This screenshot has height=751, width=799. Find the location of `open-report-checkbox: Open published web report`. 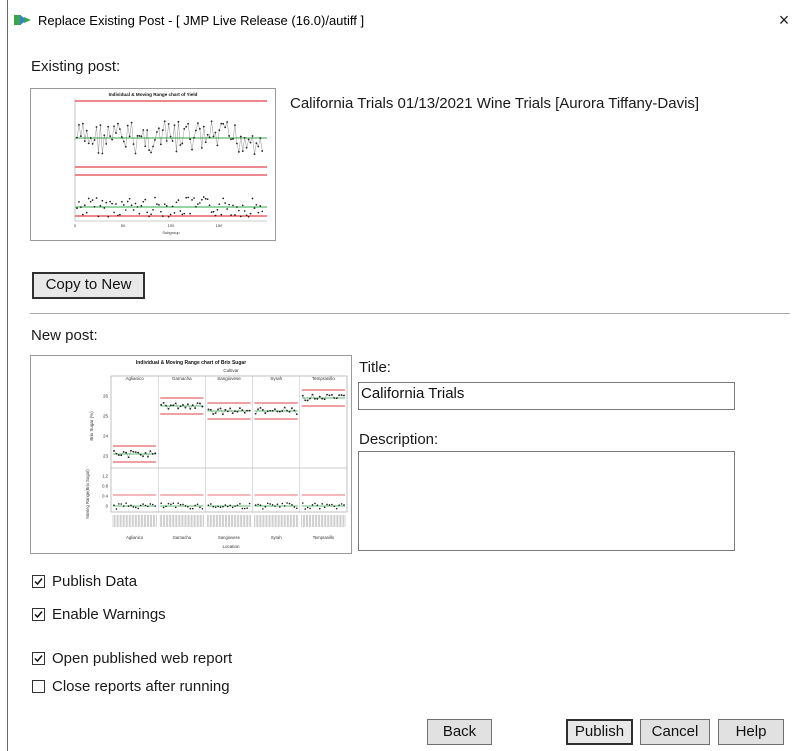

open-report-checkbox: Open published web report is located at coordinates (132, 658).